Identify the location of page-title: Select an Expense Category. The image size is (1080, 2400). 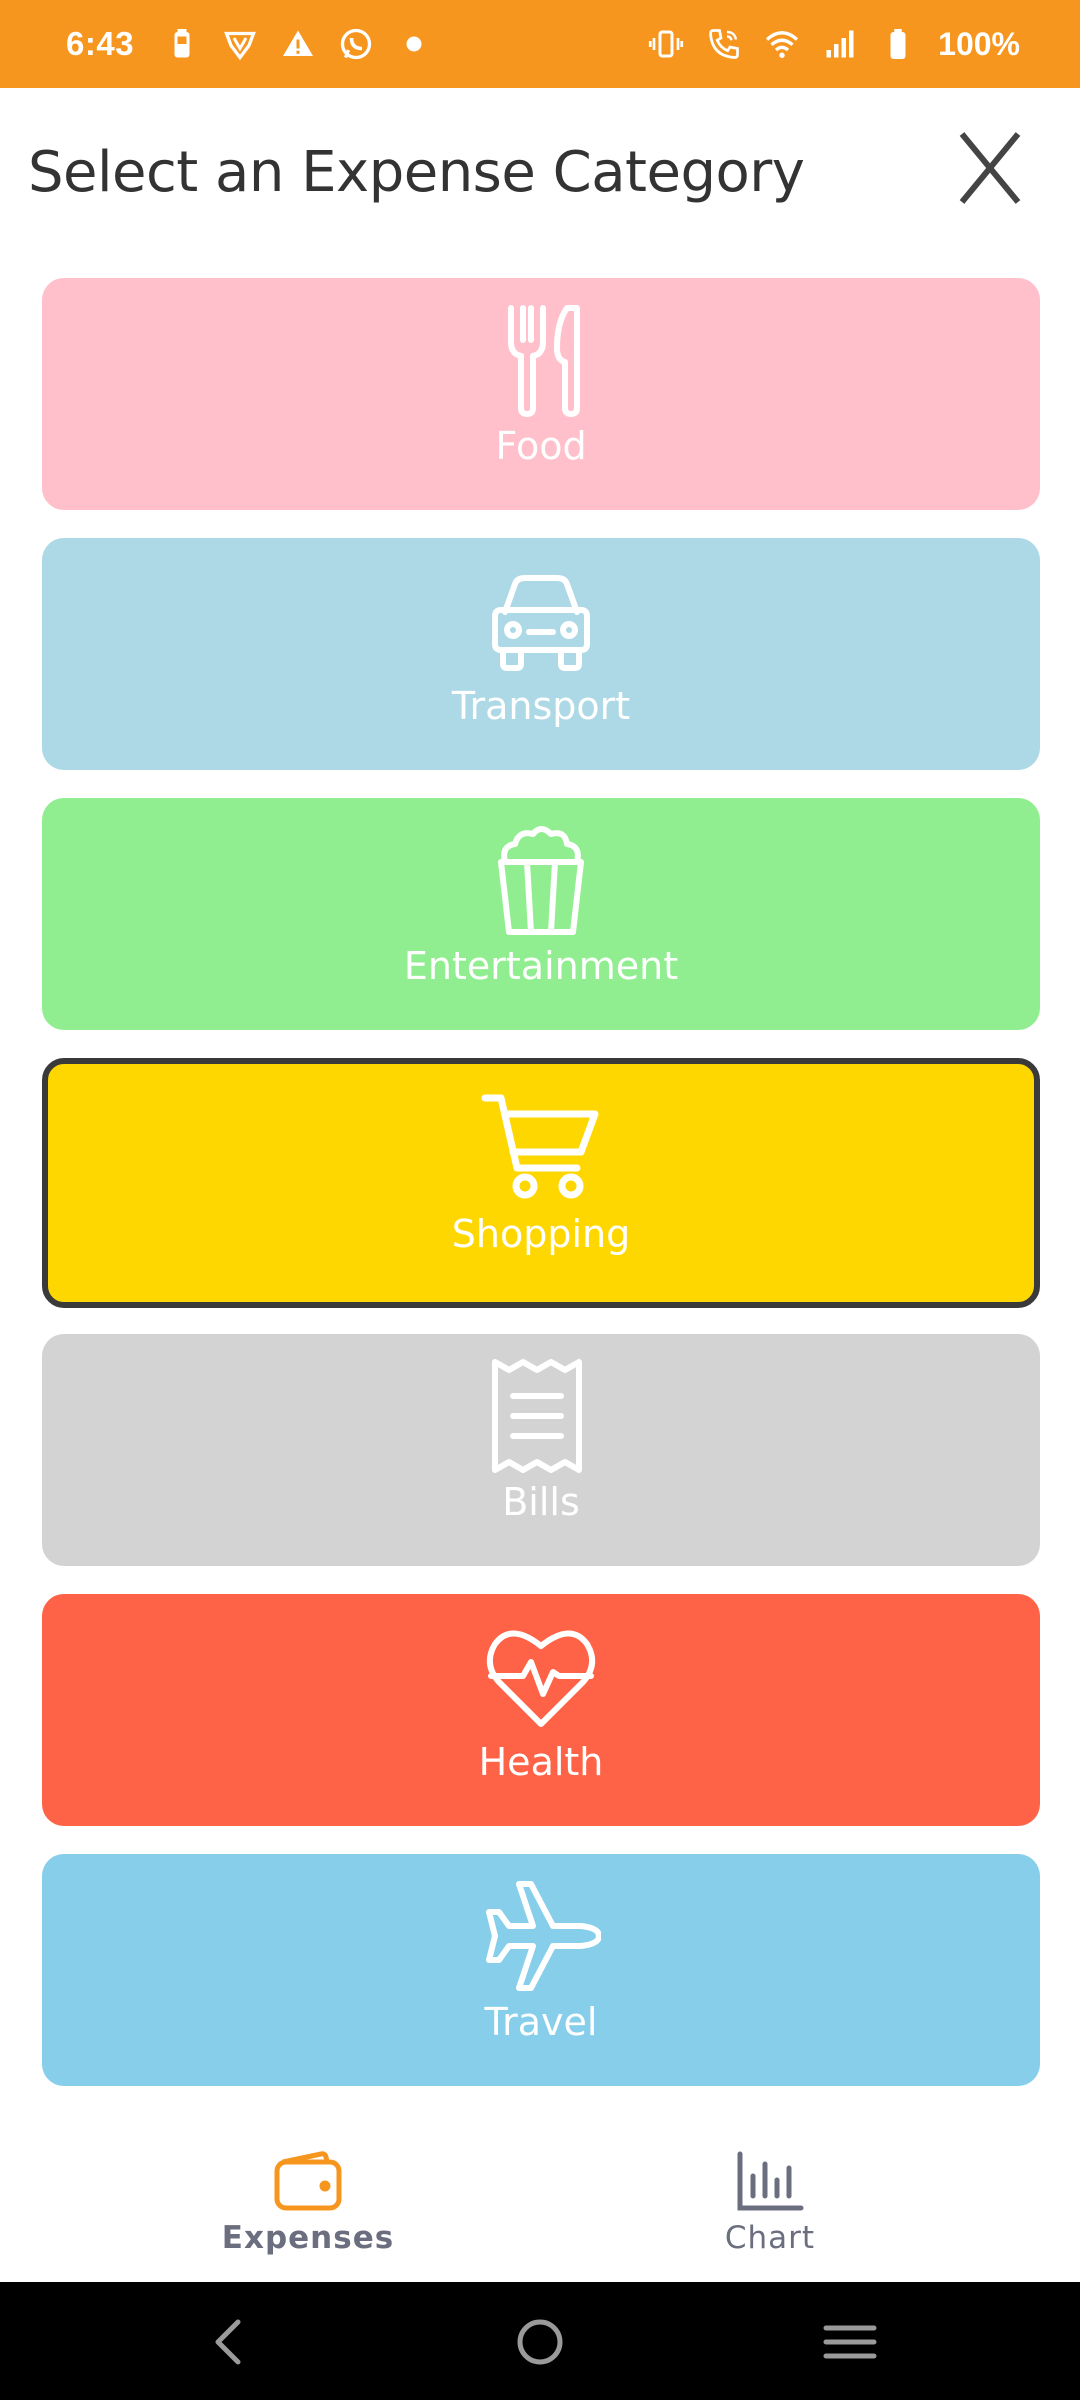
(416, 172).